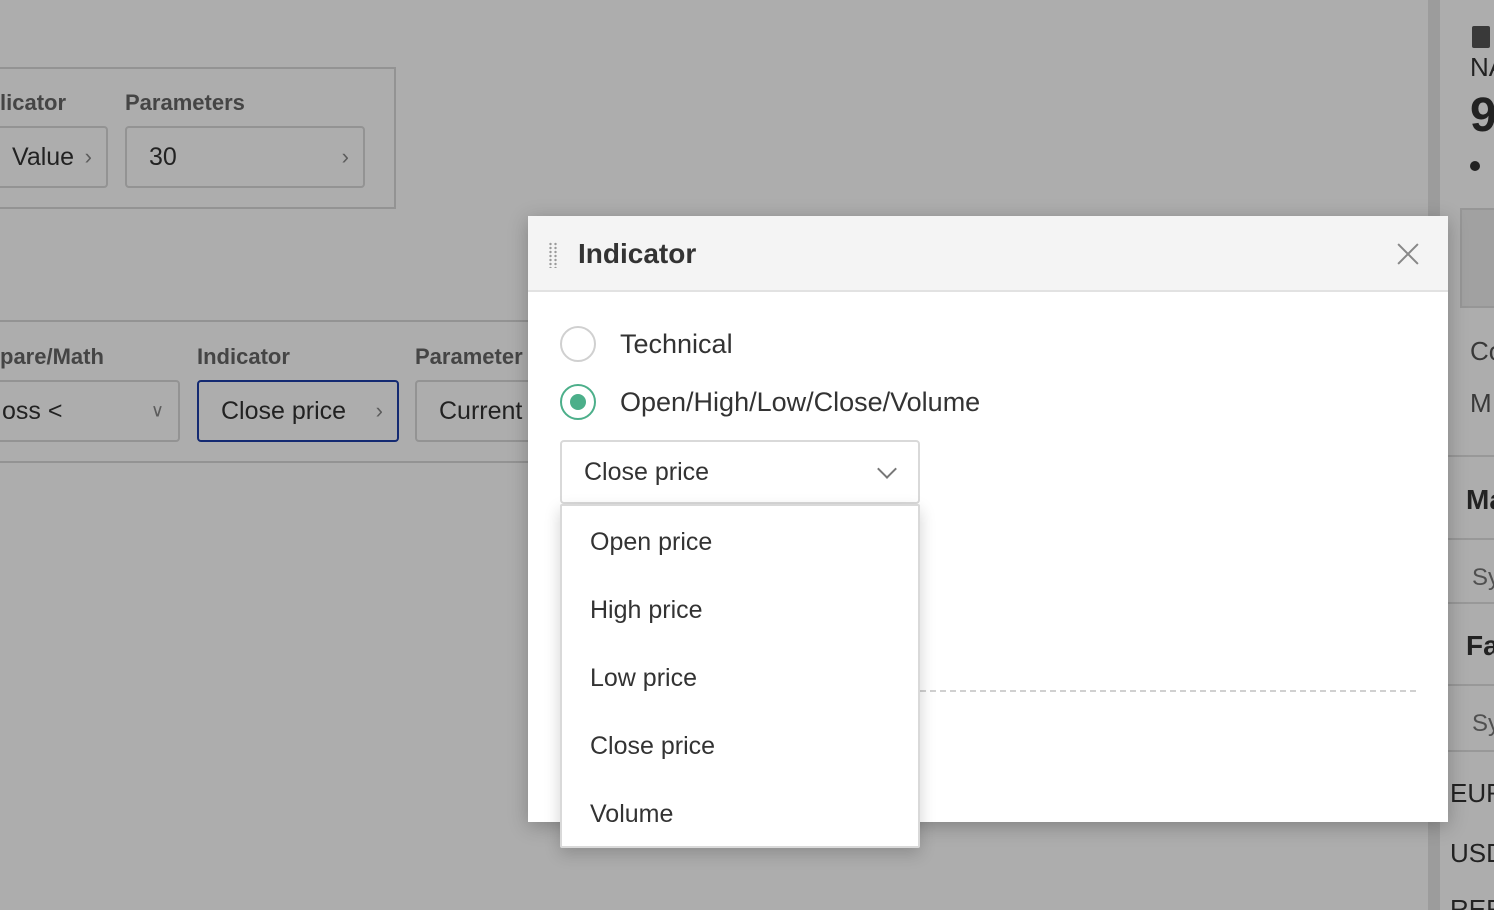  Describe the element at coordinates (887, 469) in the screenshot. I see `chevron-down-icon` at that location.